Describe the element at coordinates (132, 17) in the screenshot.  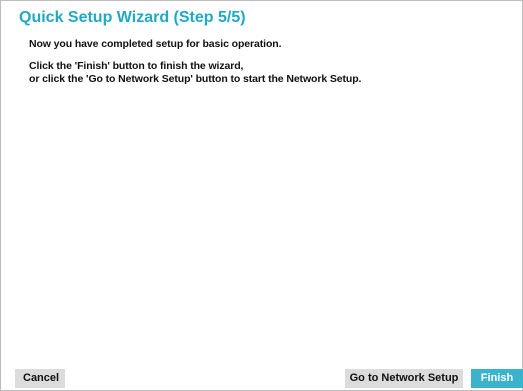
I see `wizard-title: Quick Setup Wizard (Step 5/5)` at that location.